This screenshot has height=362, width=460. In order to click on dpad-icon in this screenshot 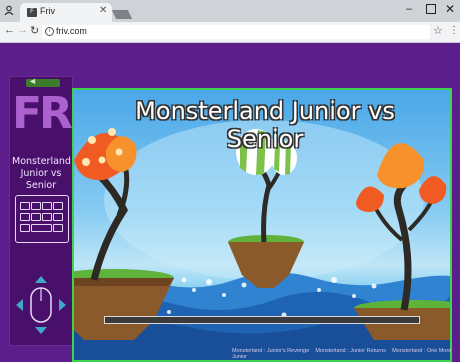, I will do `click(41, 305)`.